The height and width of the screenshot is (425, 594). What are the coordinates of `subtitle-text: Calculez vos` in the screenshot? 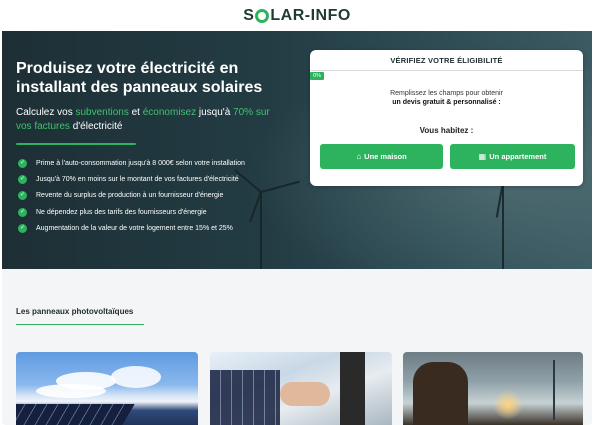 It's located at (46, 112).